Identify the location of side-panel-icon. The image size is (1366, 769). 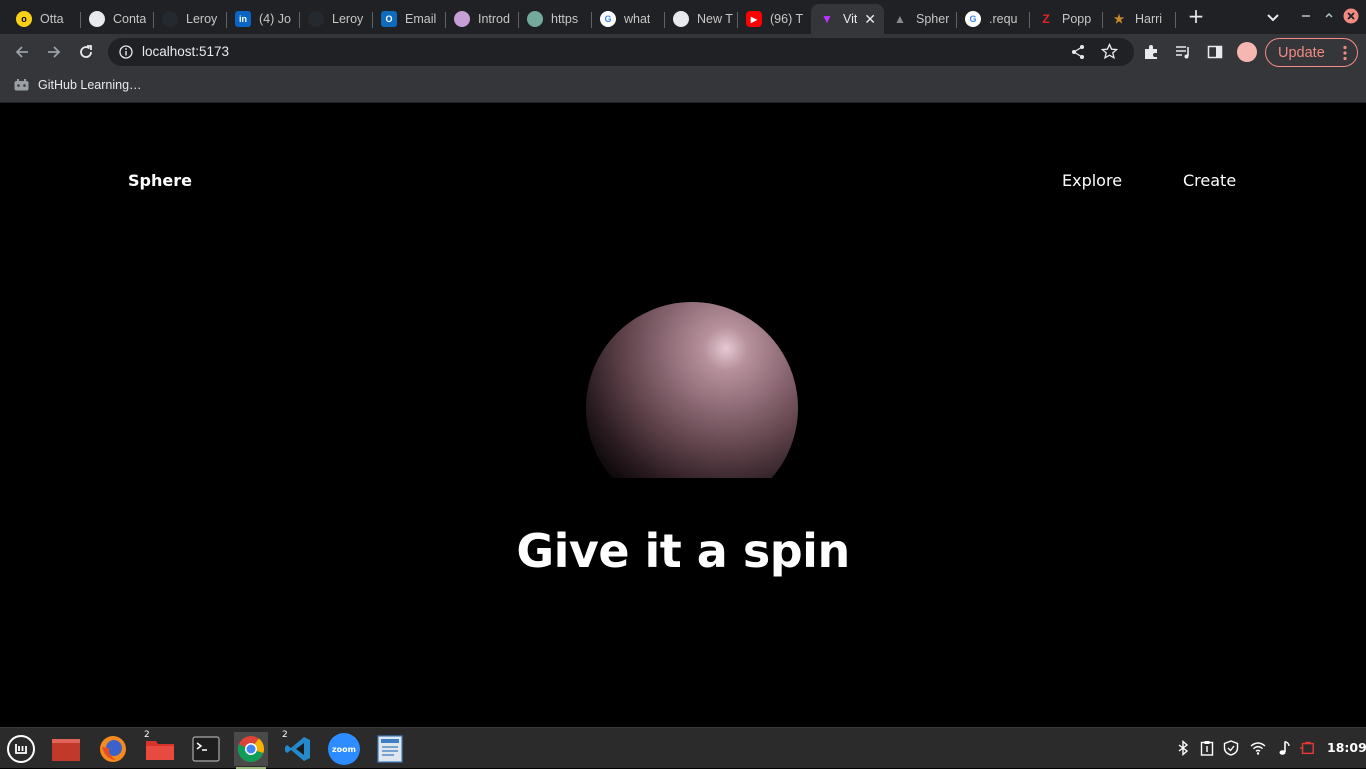
(1215, 52).